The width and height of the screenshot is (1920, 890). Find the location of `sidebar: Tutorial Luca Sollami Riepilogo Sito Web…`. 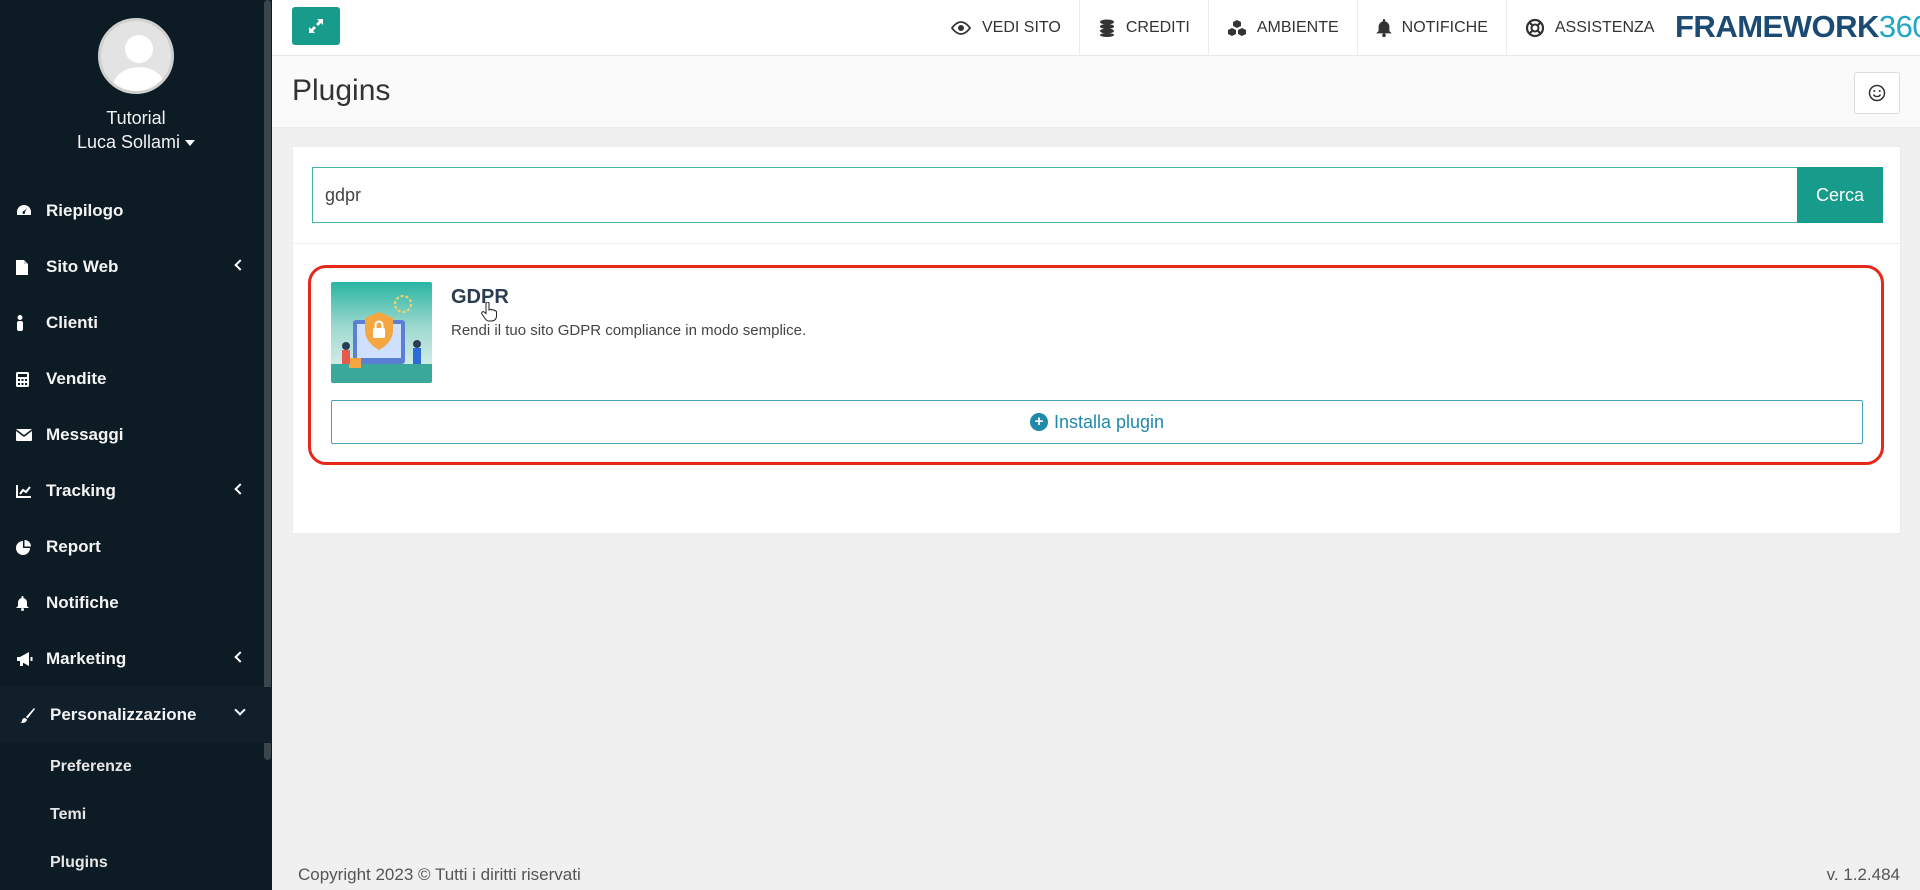

sidebar: Tutorial Luca Sollami Riepilogo Sito Web… is located at coordinates (136, 445).